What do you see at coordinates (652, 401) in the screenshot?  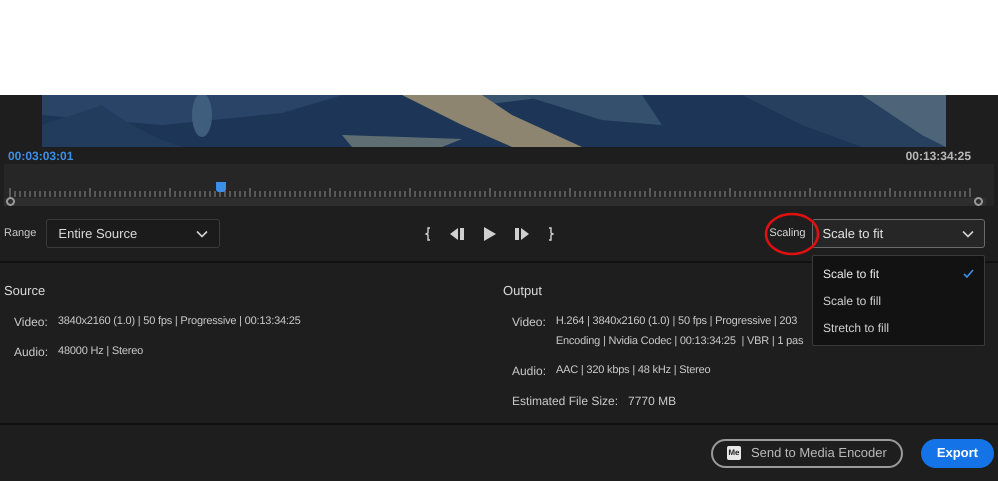 I see `file-size-value: 7770 MB` at bounding box center [652, 401].